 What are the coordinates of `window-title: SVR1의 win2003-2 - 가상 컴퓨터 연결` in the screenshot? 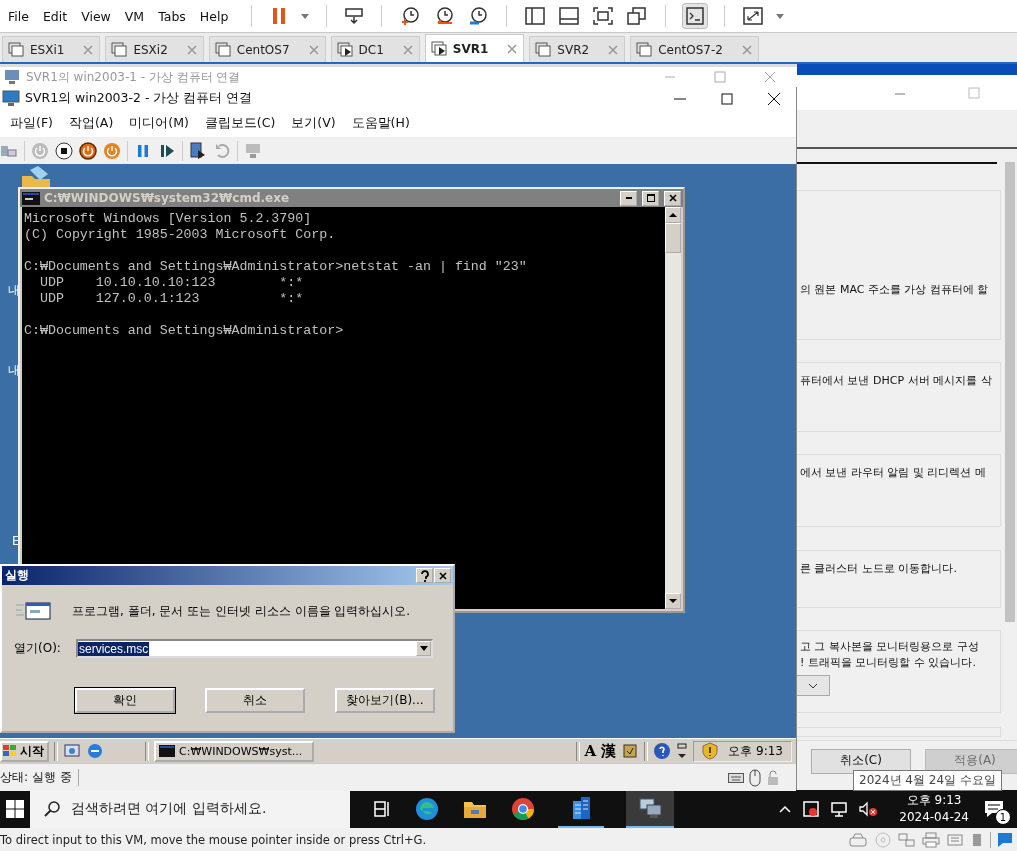 It's located at (139, 98).